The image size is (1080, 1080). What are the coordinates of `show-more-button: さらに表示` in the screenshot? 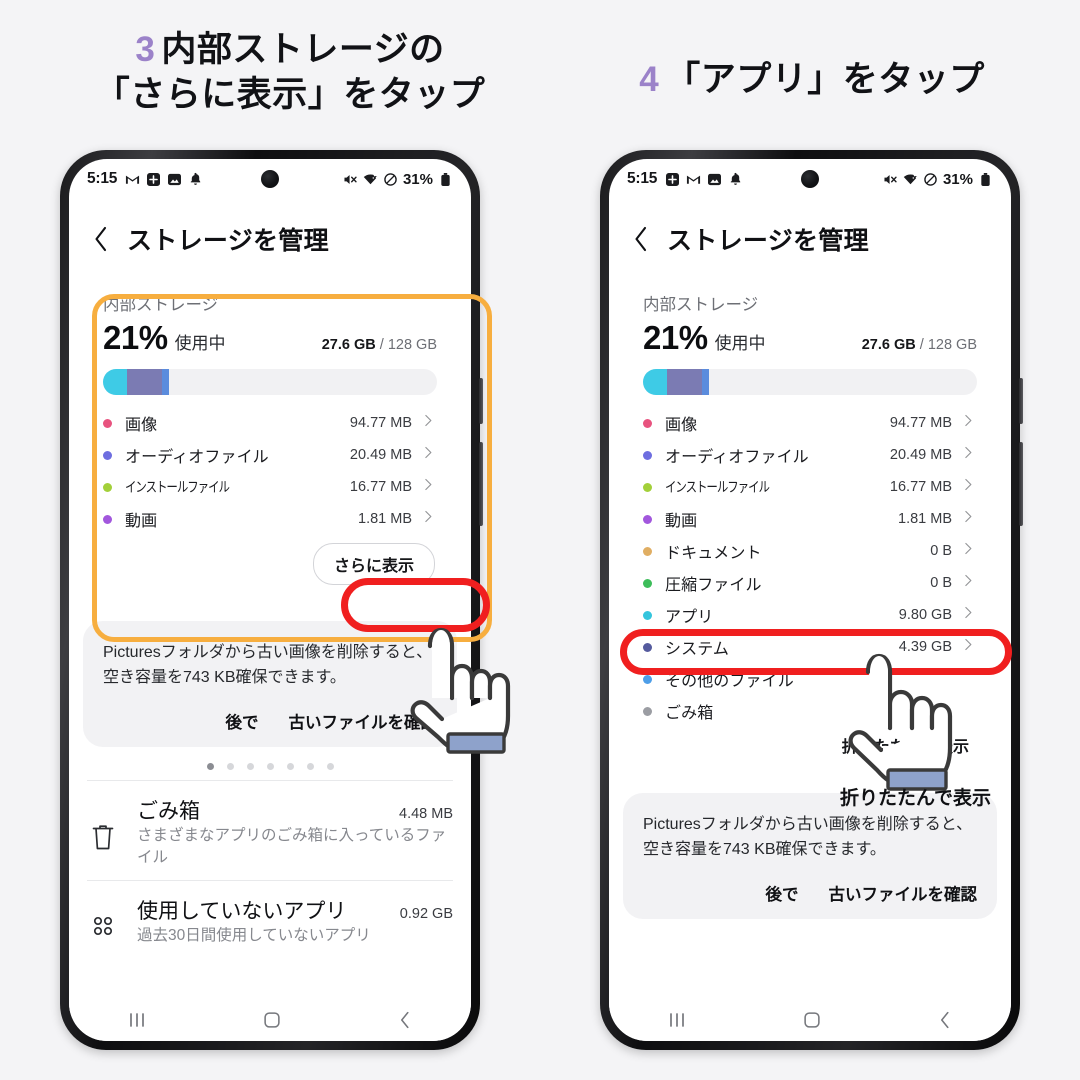 It's located at (373, 564).